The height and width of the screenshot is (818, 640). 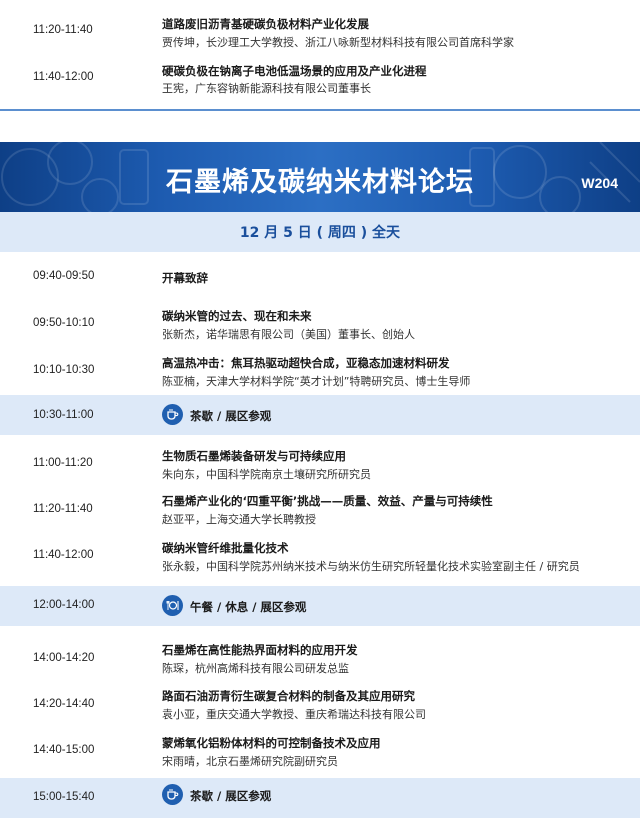 What do you see at coordinates (64, 276) in the screenshot?
I see `agenda-time: 09:40-09:50` at bounding box center [64, 276].